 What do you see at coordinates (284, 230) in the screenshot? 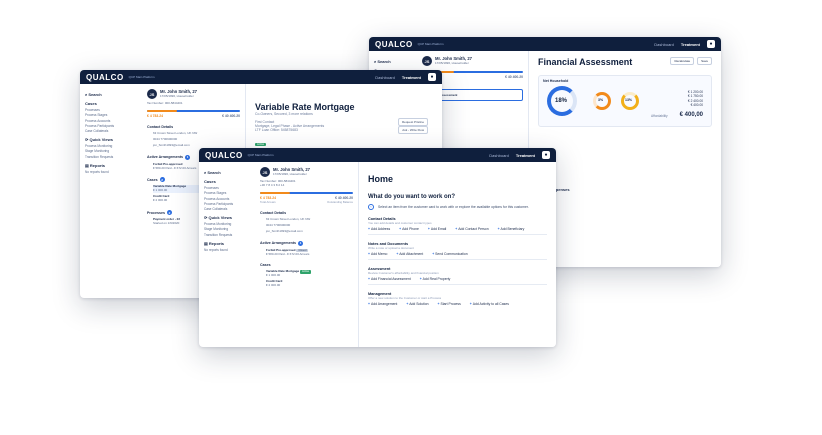
I see `email: jon_Smith1993@email.com` at bounding box center [284, 230].